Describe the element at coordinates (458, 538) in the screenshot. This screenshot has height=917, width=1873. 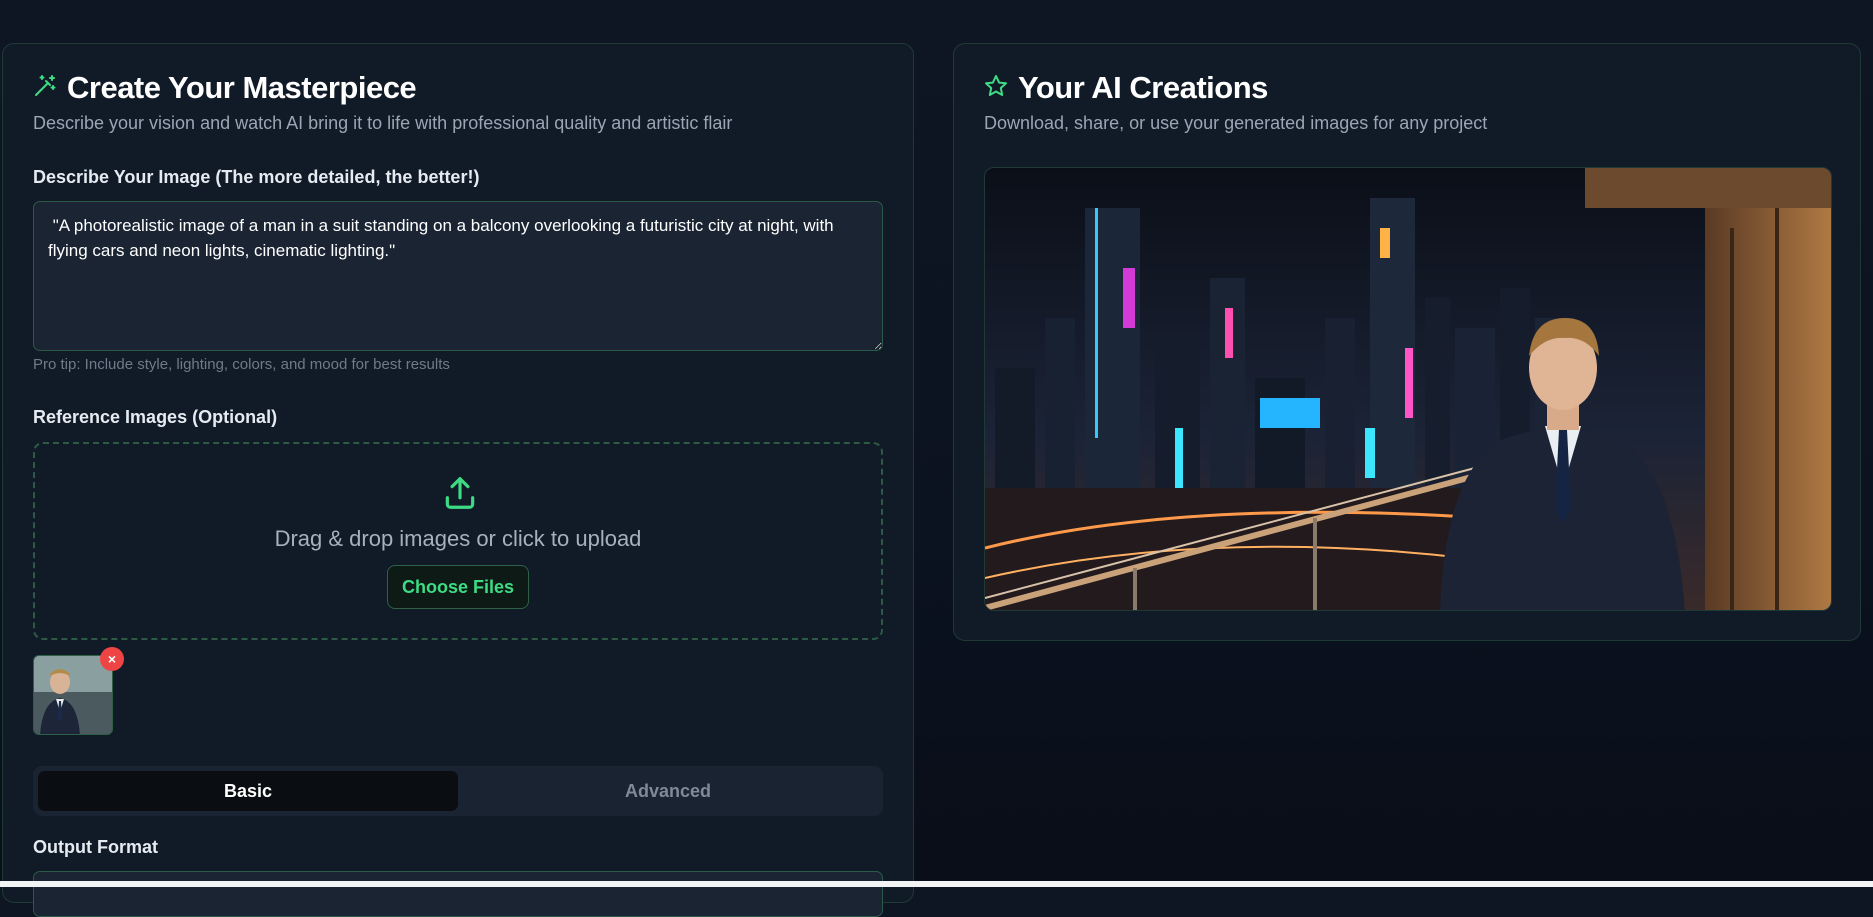
I see `dropzone-text: Drag & drop images or click to upload` at that location.